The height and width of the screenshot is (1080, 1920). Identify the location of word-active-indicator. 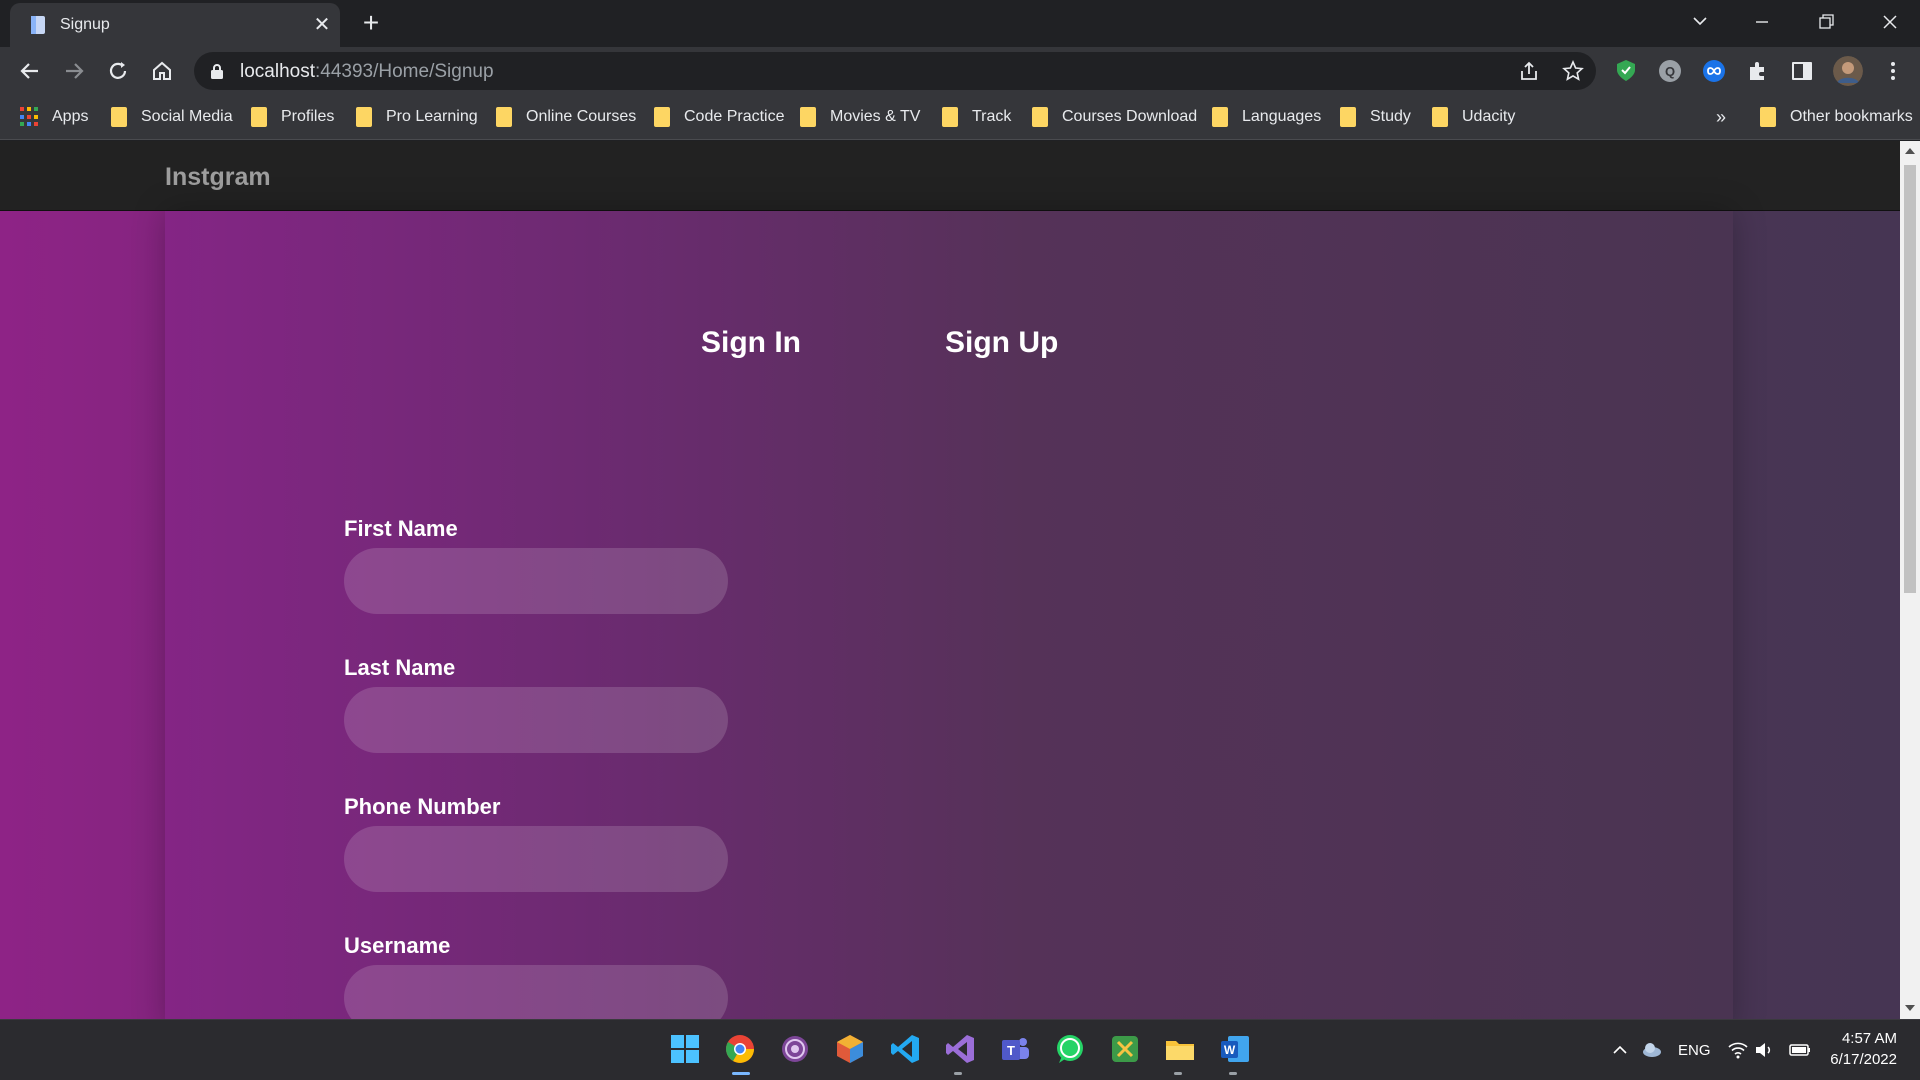
(1233, 1073).